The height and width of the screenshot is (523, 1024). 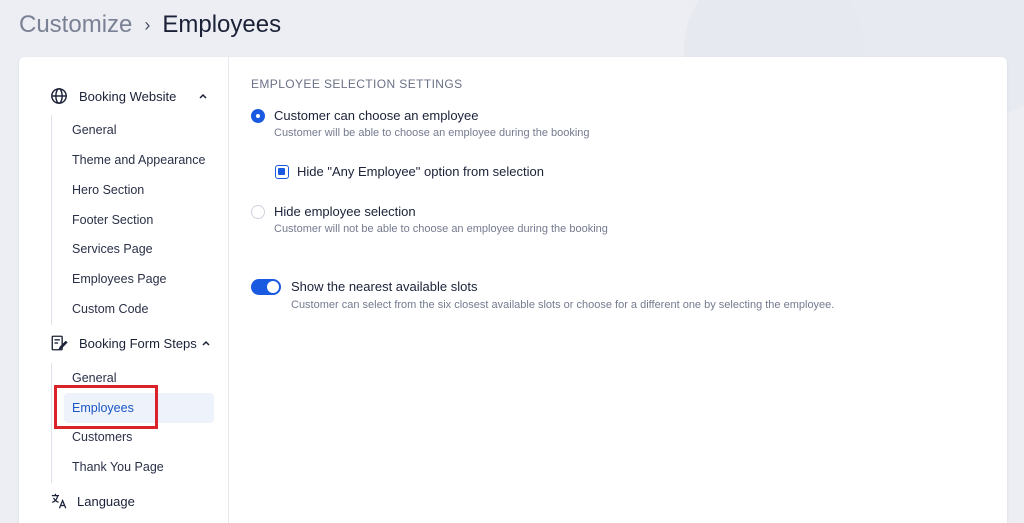 What do you see at coordinates (139, 309) in the screenshot?
I see `sidebar-item-custom-code: Custom Code` at bounding box center [139, 309].